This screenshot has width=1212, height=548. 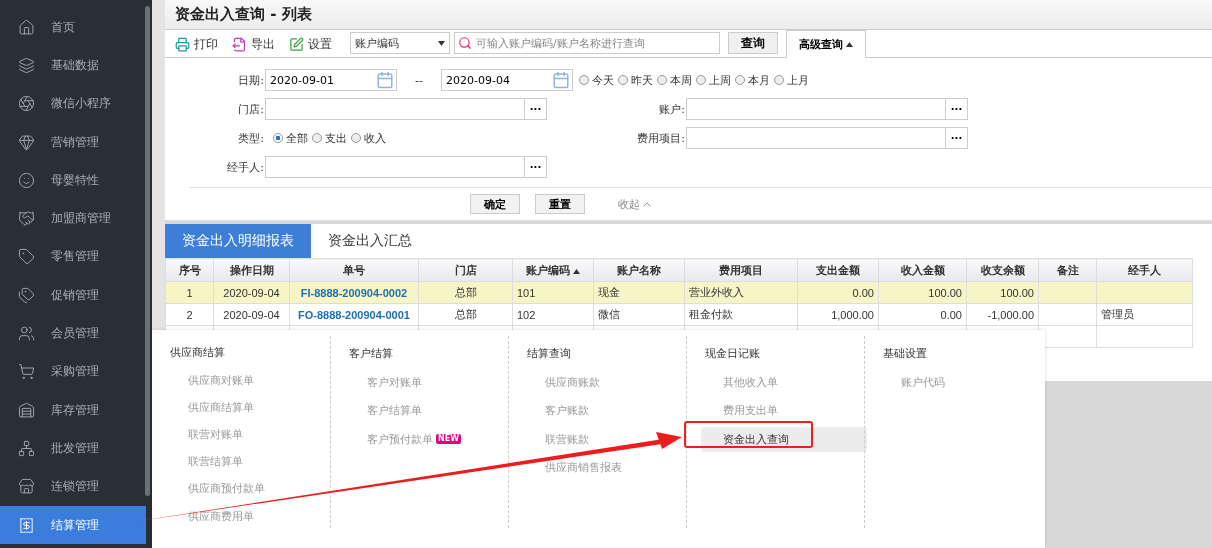 What do you see at coordinates (639, 270) in the screenshot?
I see `column-header: 账户名称` at bounding box center [639, 270].